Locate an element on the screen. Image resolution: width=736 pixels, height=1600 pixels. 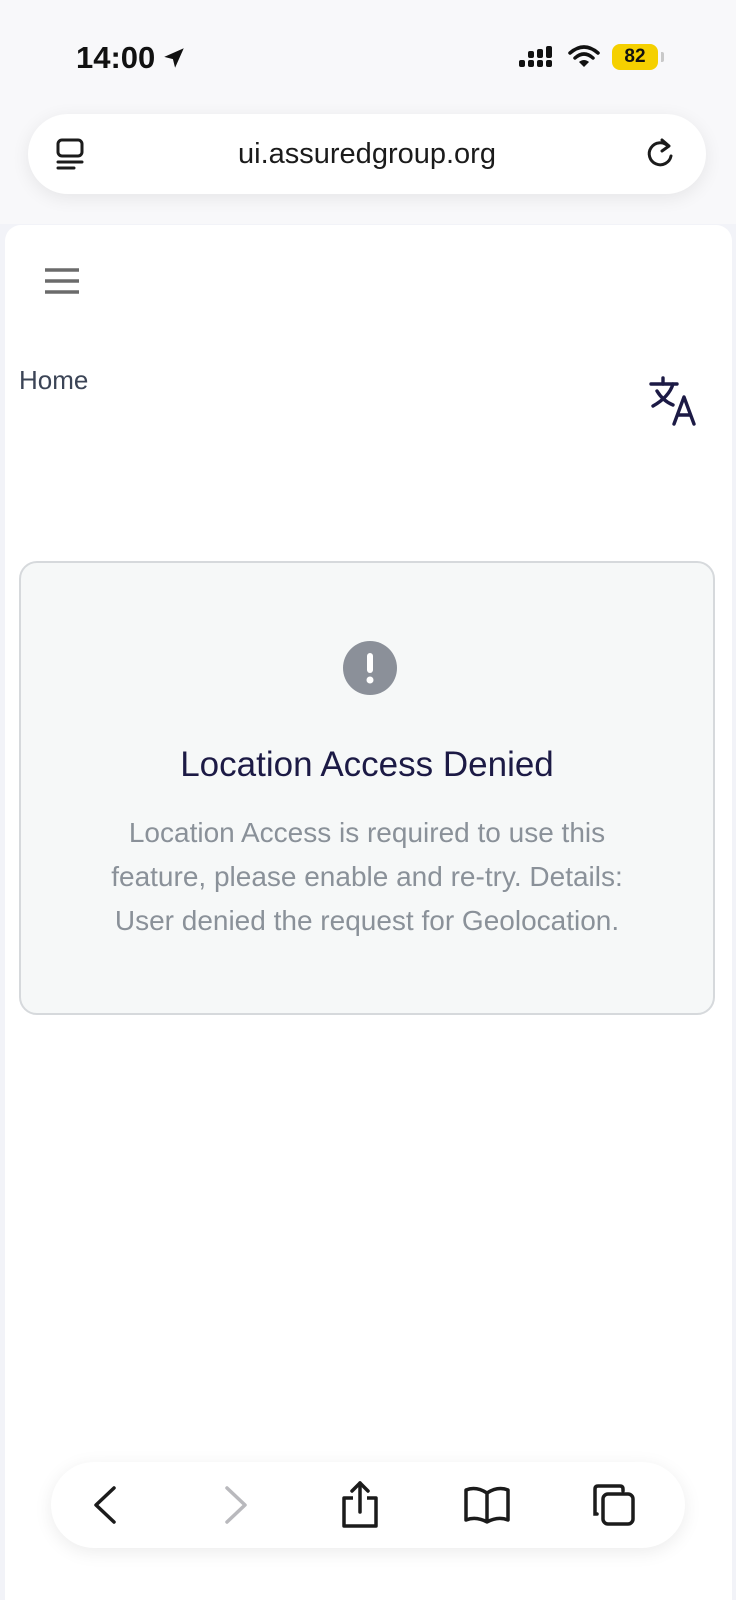
status-indicators: 82 is located at coordinates (591, 57).